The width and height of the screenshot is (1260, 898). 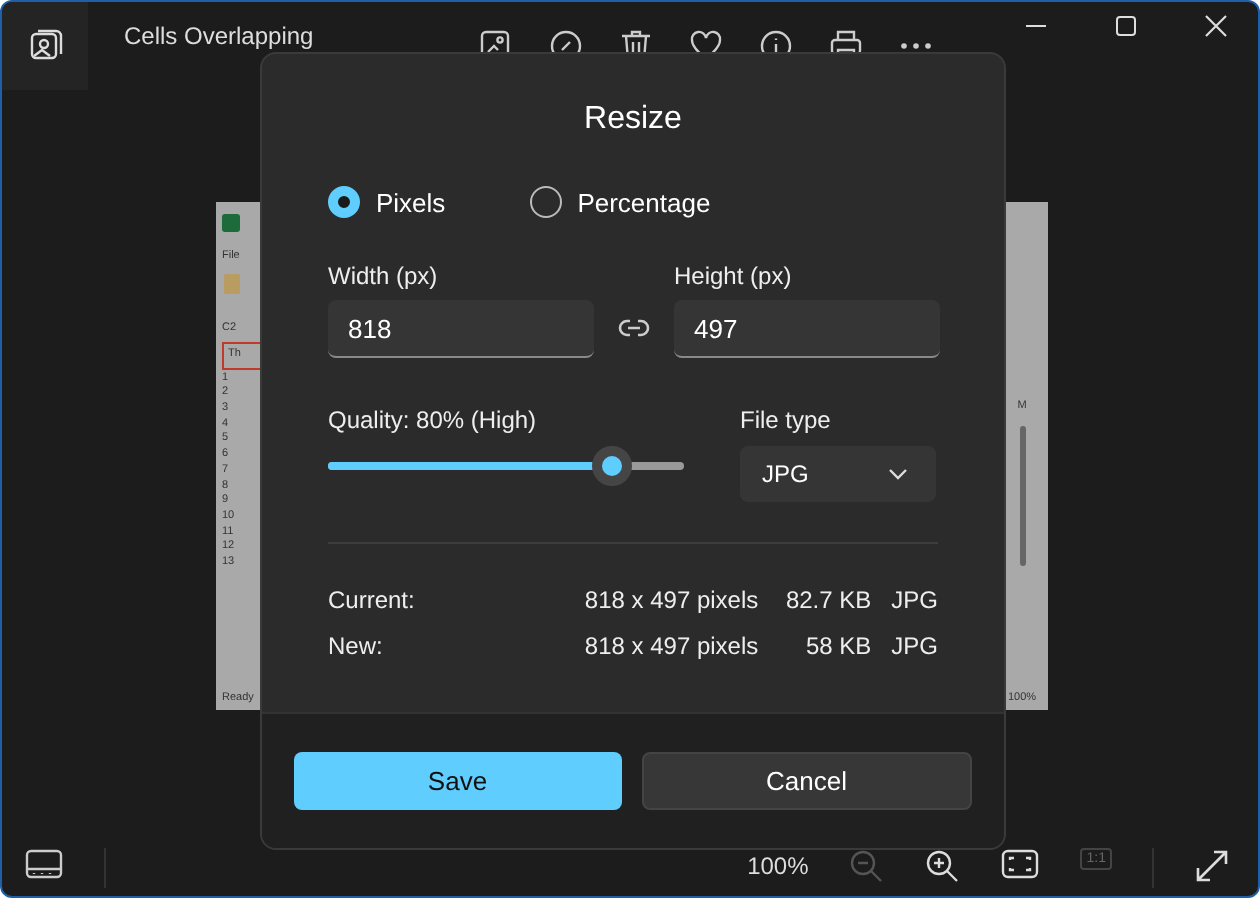 What do you see at coordinates (1020, 864) in the screenshot?
I see `fit-to-window-icon` at bounding box center [1020, 864].